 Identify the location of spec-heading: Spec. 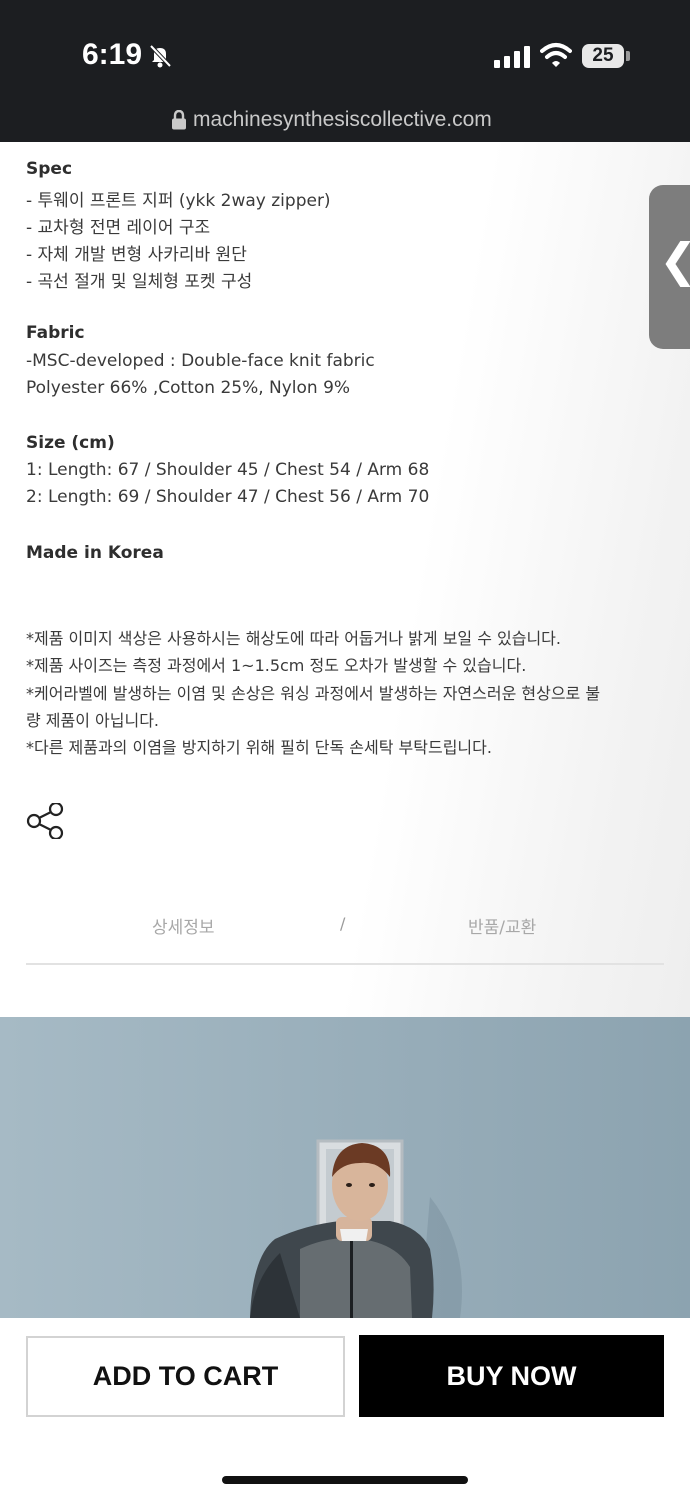
(49, 169).